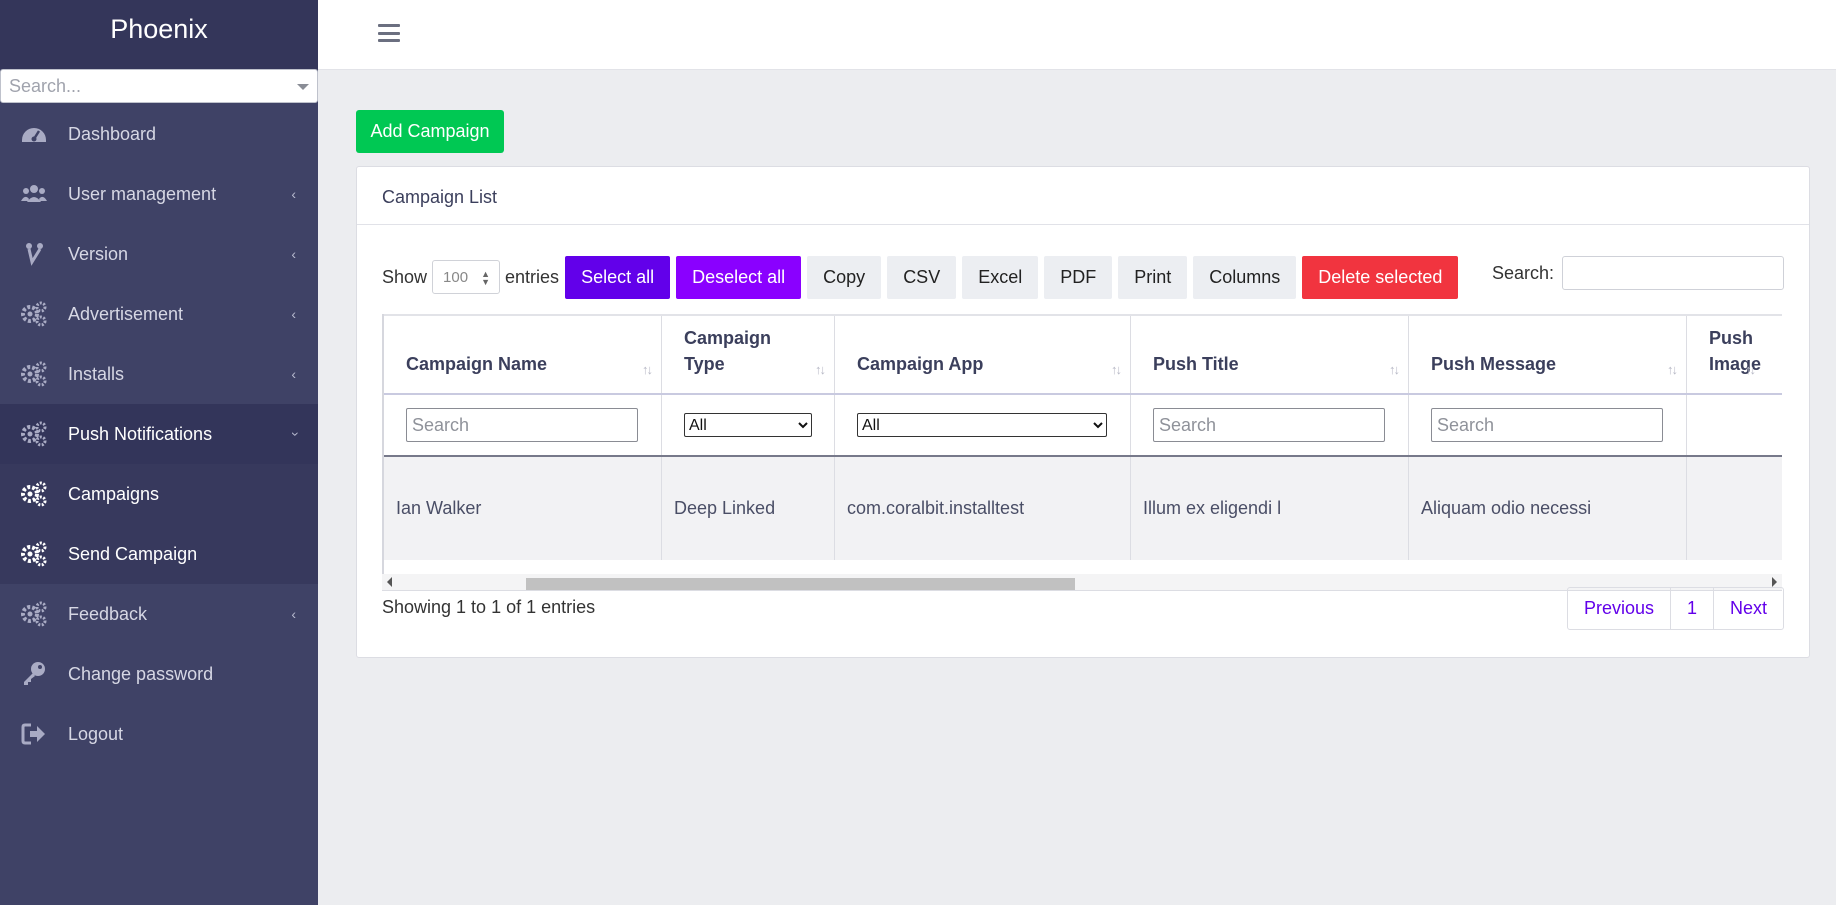  I want to click on table-cell: Deep Linked, so click(748, 508).